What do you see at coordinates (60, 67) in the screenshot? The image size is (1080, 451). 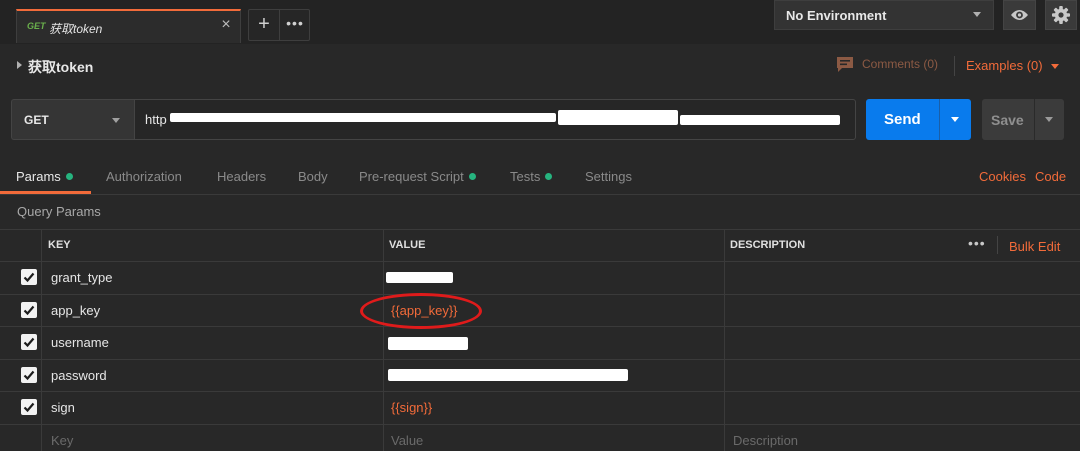 I see `request-title: 获取token` at bounding box center [60, 67].